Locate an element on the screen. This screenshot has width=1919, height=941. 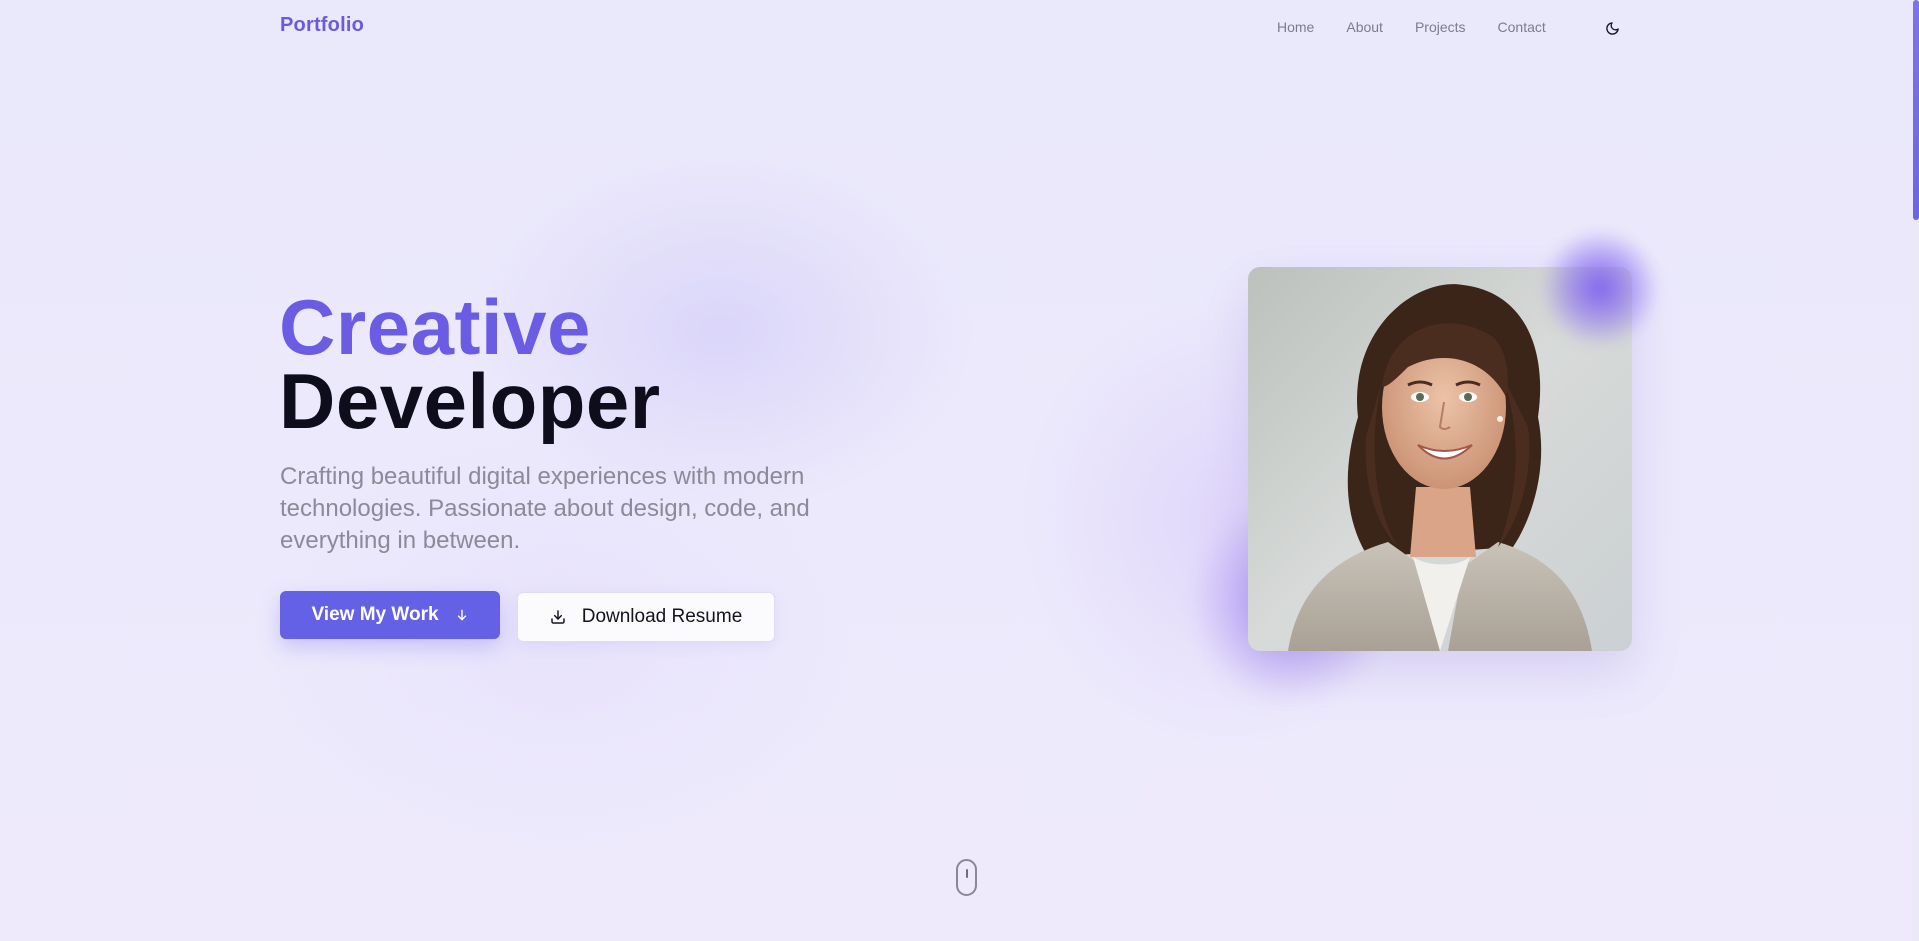
nav-link-contact: Contact is located at coordinates (1522, 27).